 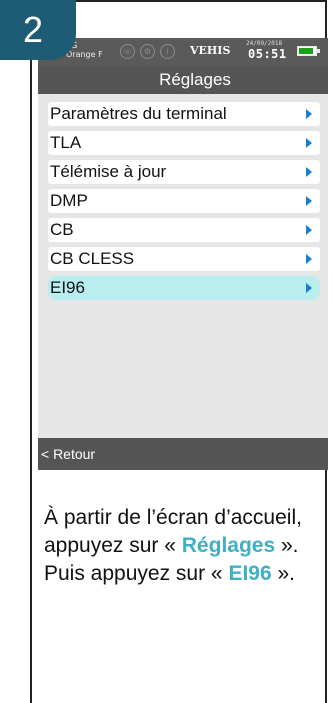 What do you see at coordinates (184, 230) in the screenshot?
I see `menu-item-cb: CB` at bounding box center [184, 230].